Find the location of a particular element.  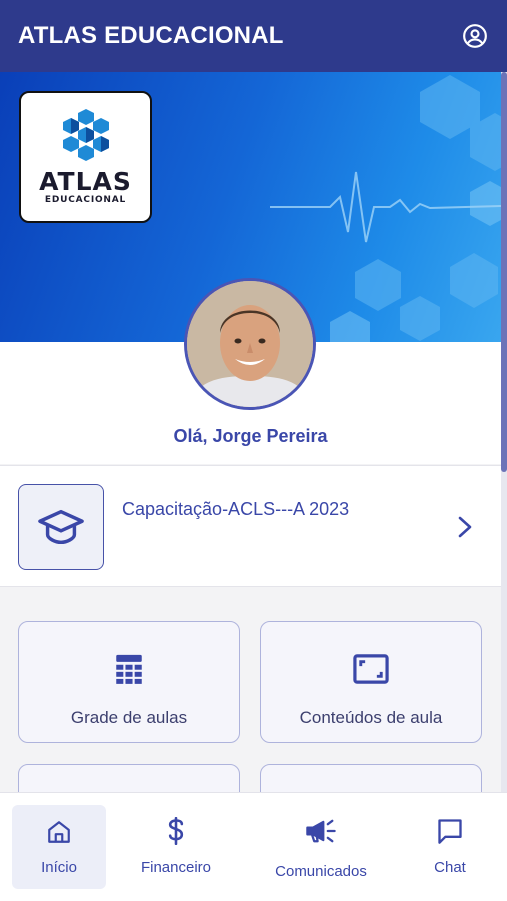

account-circle-icon is located at coordinates (475, 36).